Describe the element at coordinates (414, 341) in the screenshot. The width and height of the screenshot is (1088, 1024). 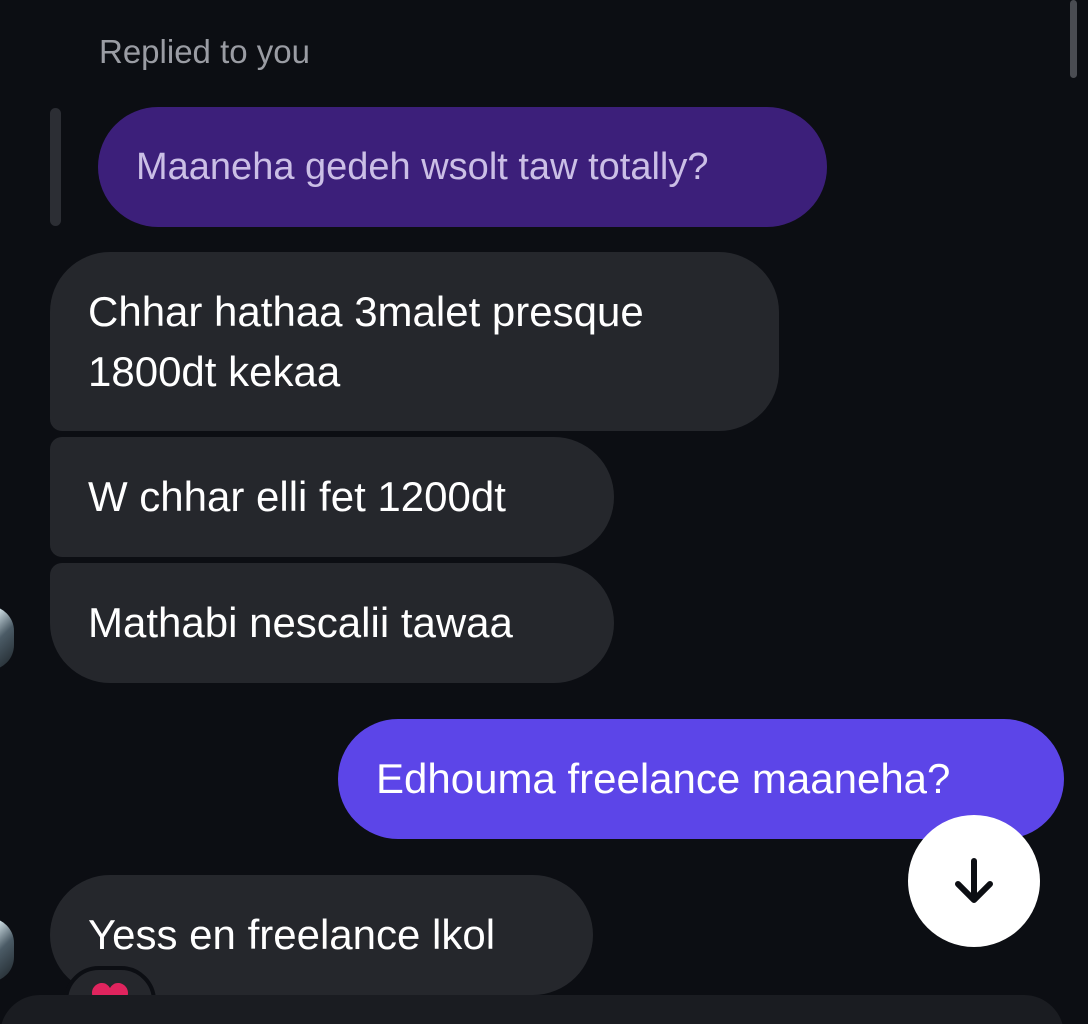
I see `incoming-message-bubble: Chhar hathaa 3malet presque 1800dt kekaa` at that location.